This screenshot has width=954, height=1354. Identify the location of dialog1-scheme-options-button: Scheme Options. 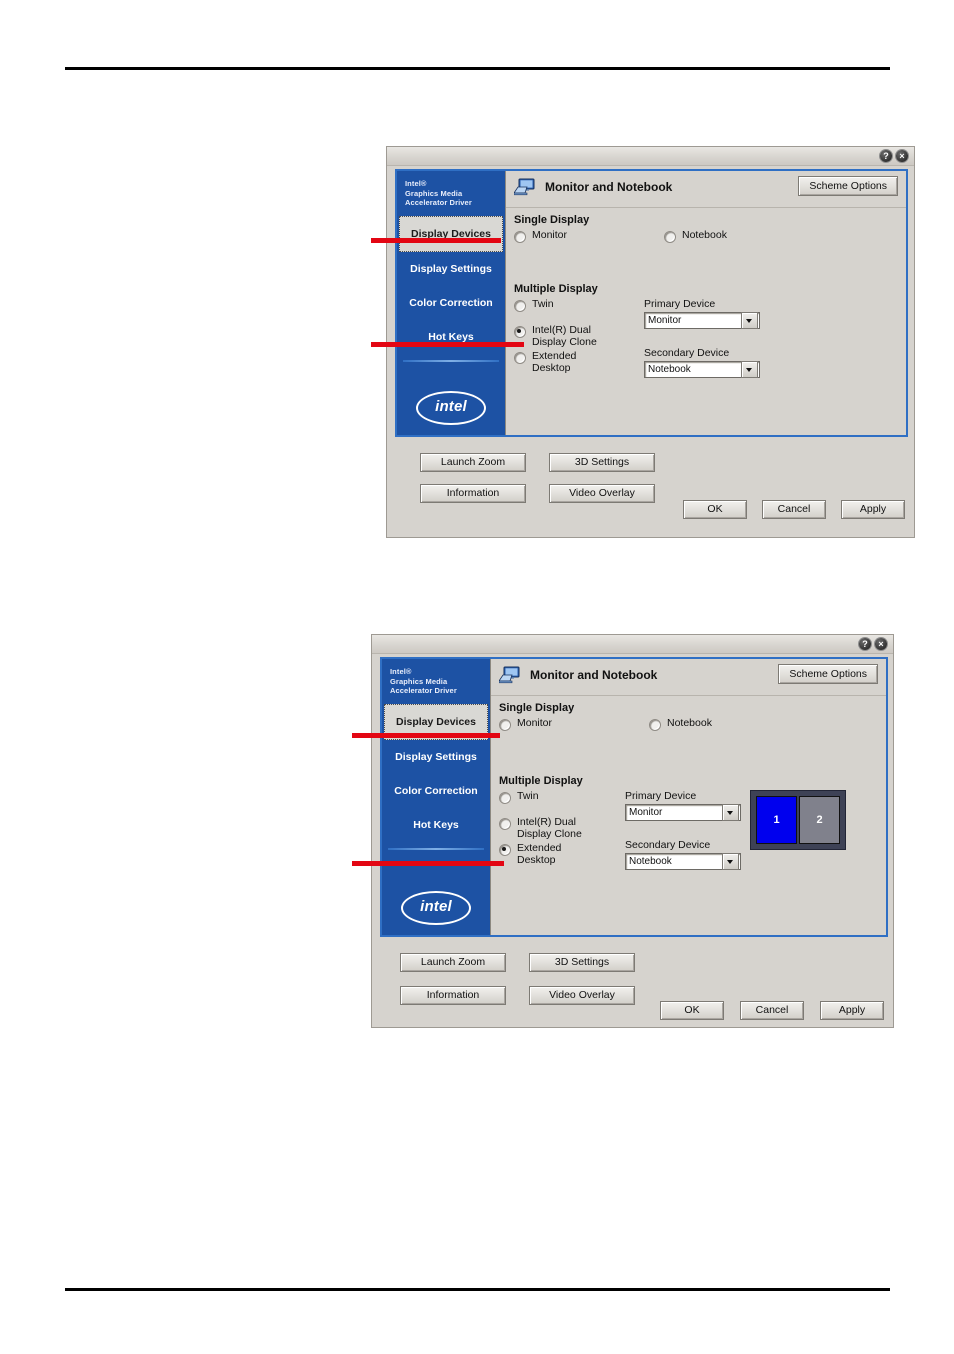
(848, 186).